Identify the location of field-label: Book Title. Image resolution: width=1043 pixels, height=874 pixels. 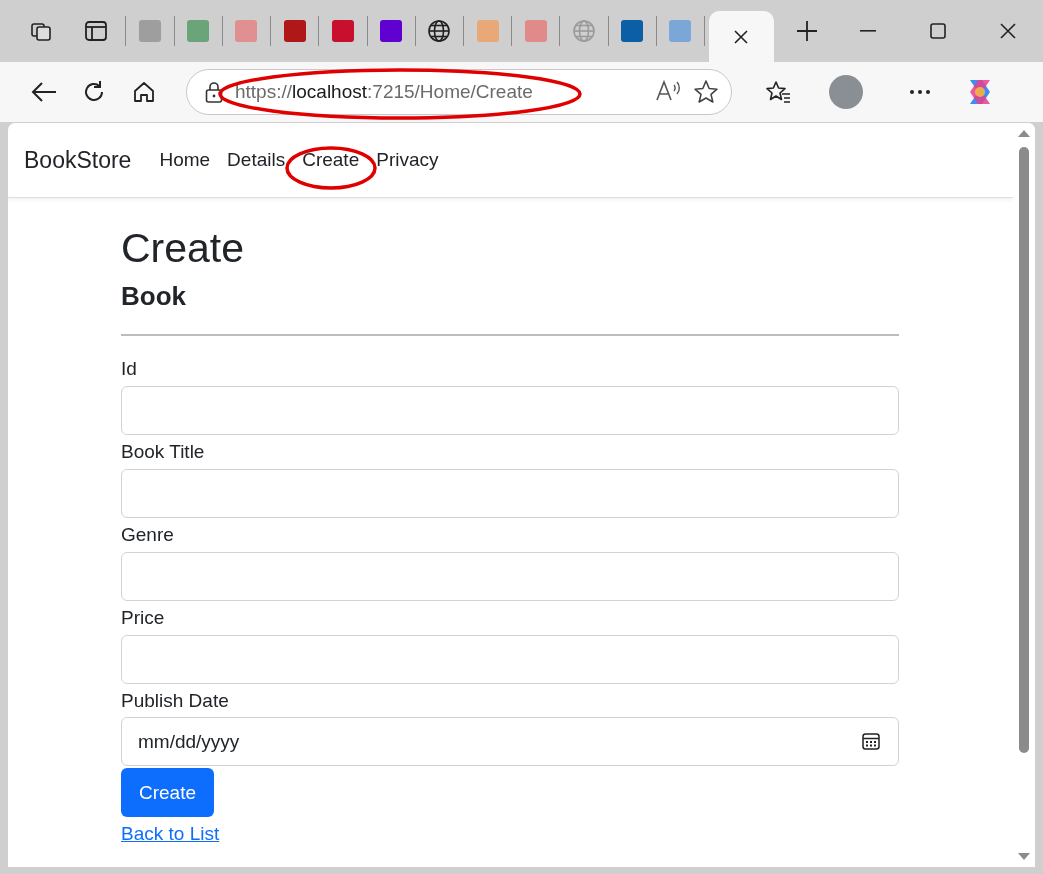
(163, 452).